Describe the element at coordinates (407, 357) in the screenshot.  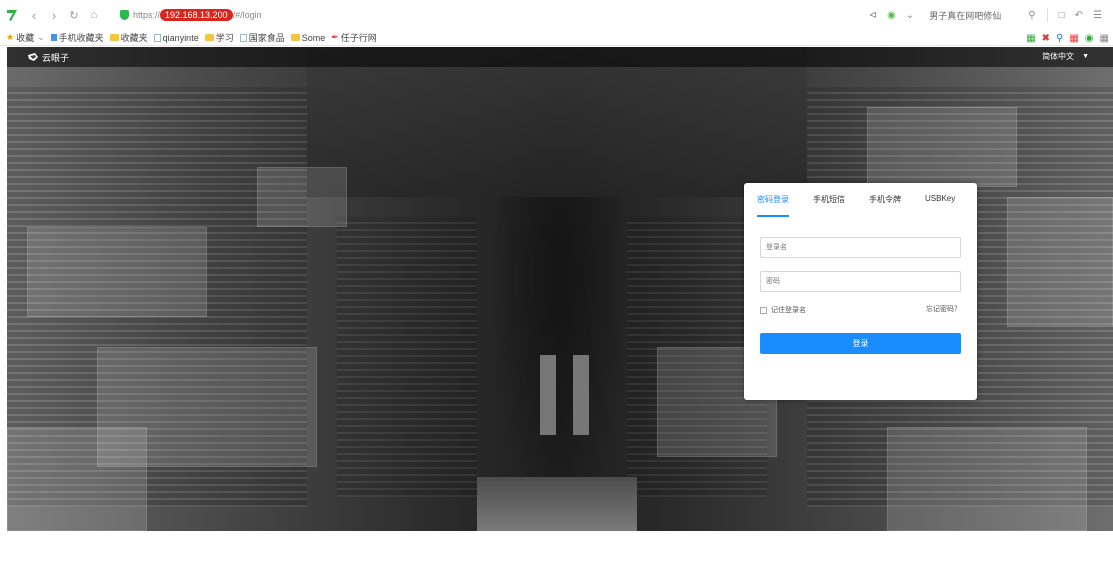
I see `background-rack` at that location.